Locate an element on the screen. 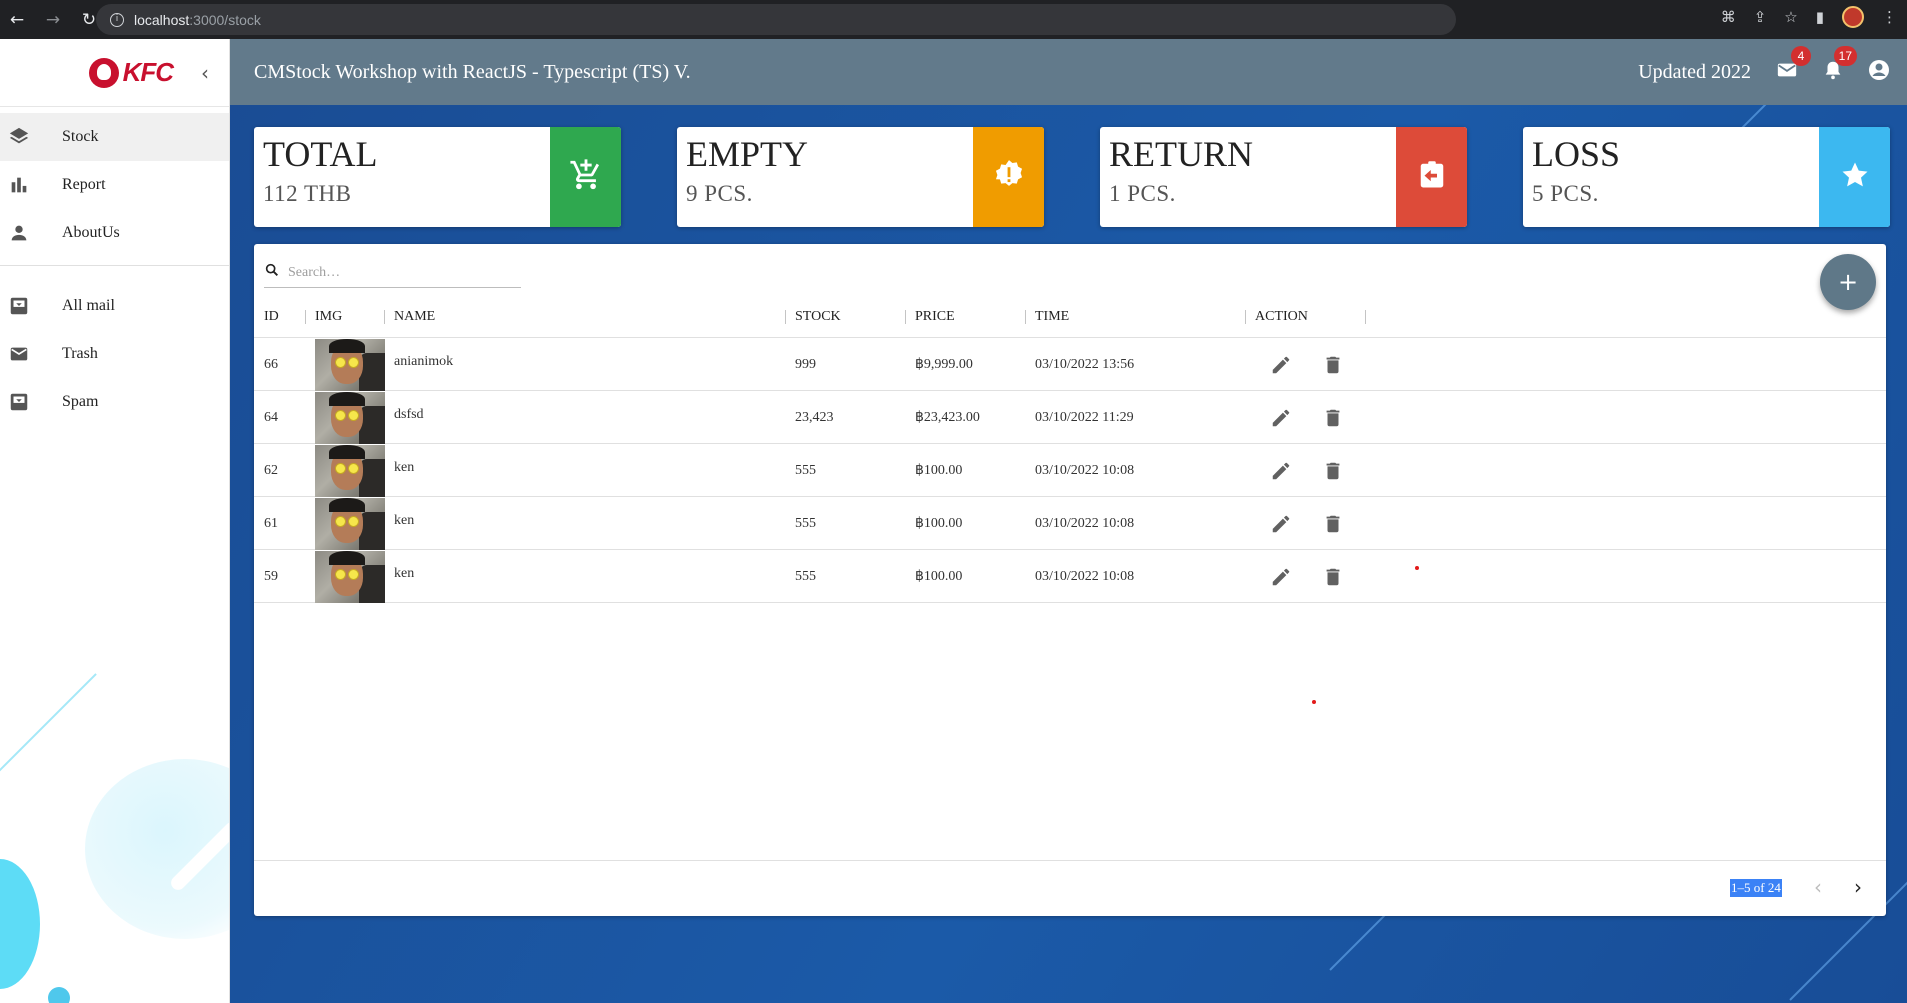  card-label: TOTAL is located at coordinates (320, 154).